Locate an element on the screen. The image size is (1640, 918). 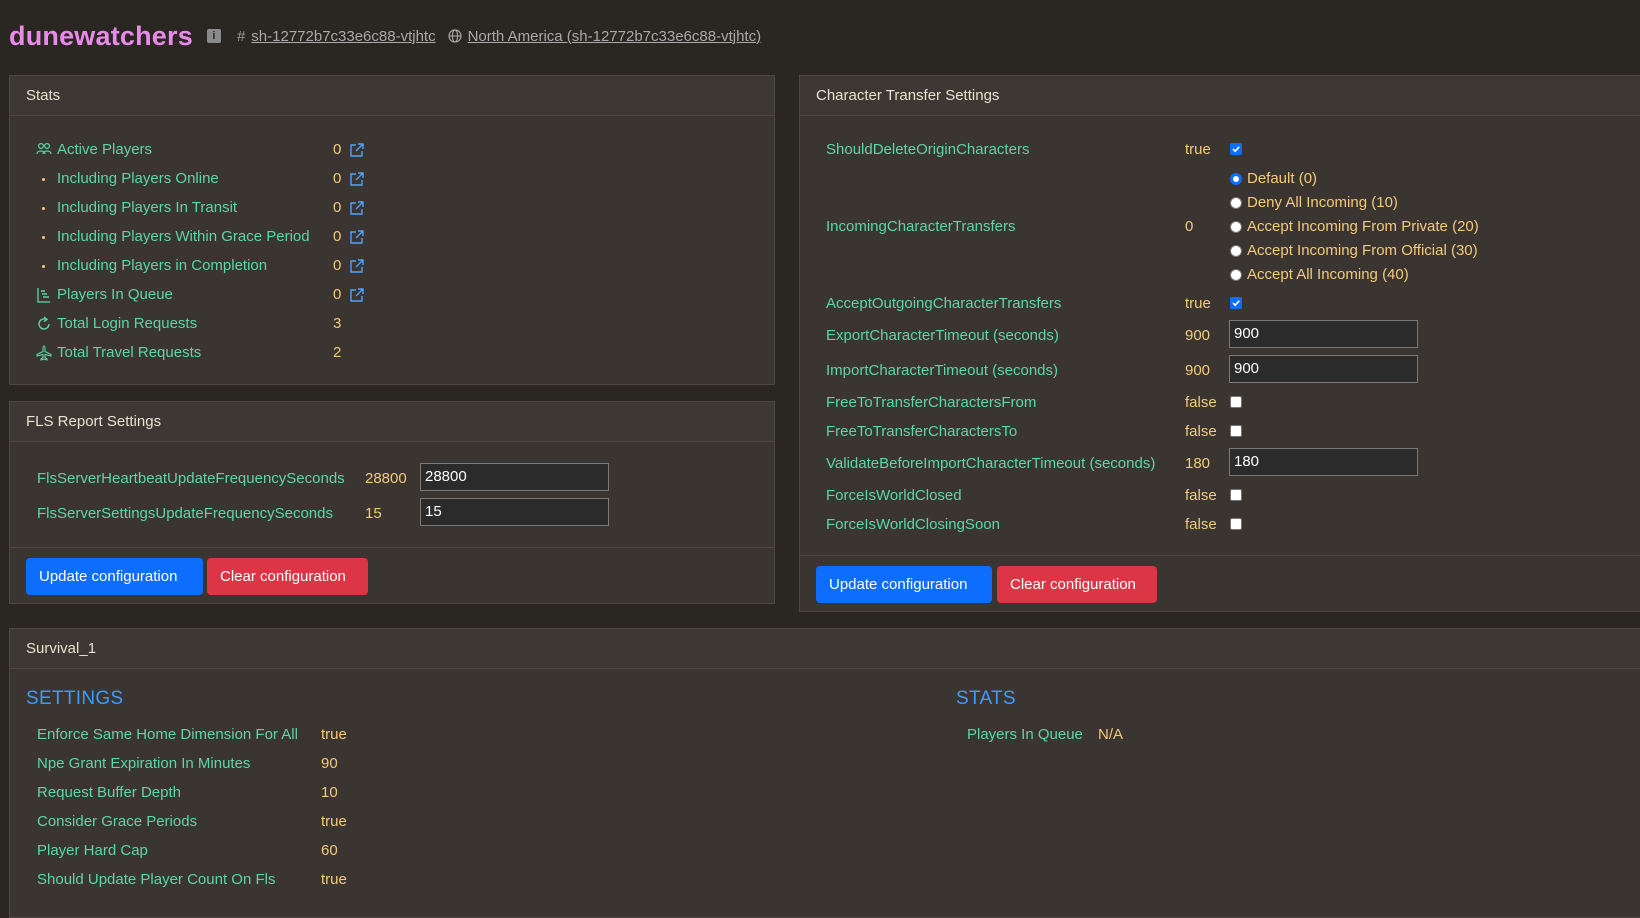
incoming-transfers-value: 0 is located at coordinates (1189, 226).